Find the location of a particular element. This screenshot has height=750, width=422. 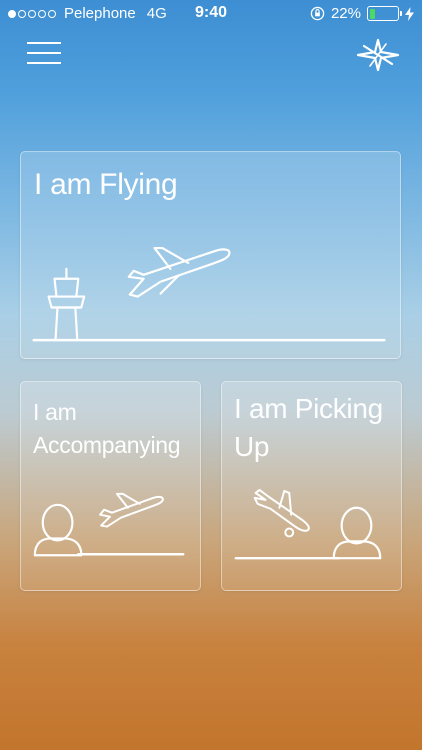

status-left: Pelephone 4G is located at coordinates (87, 13).